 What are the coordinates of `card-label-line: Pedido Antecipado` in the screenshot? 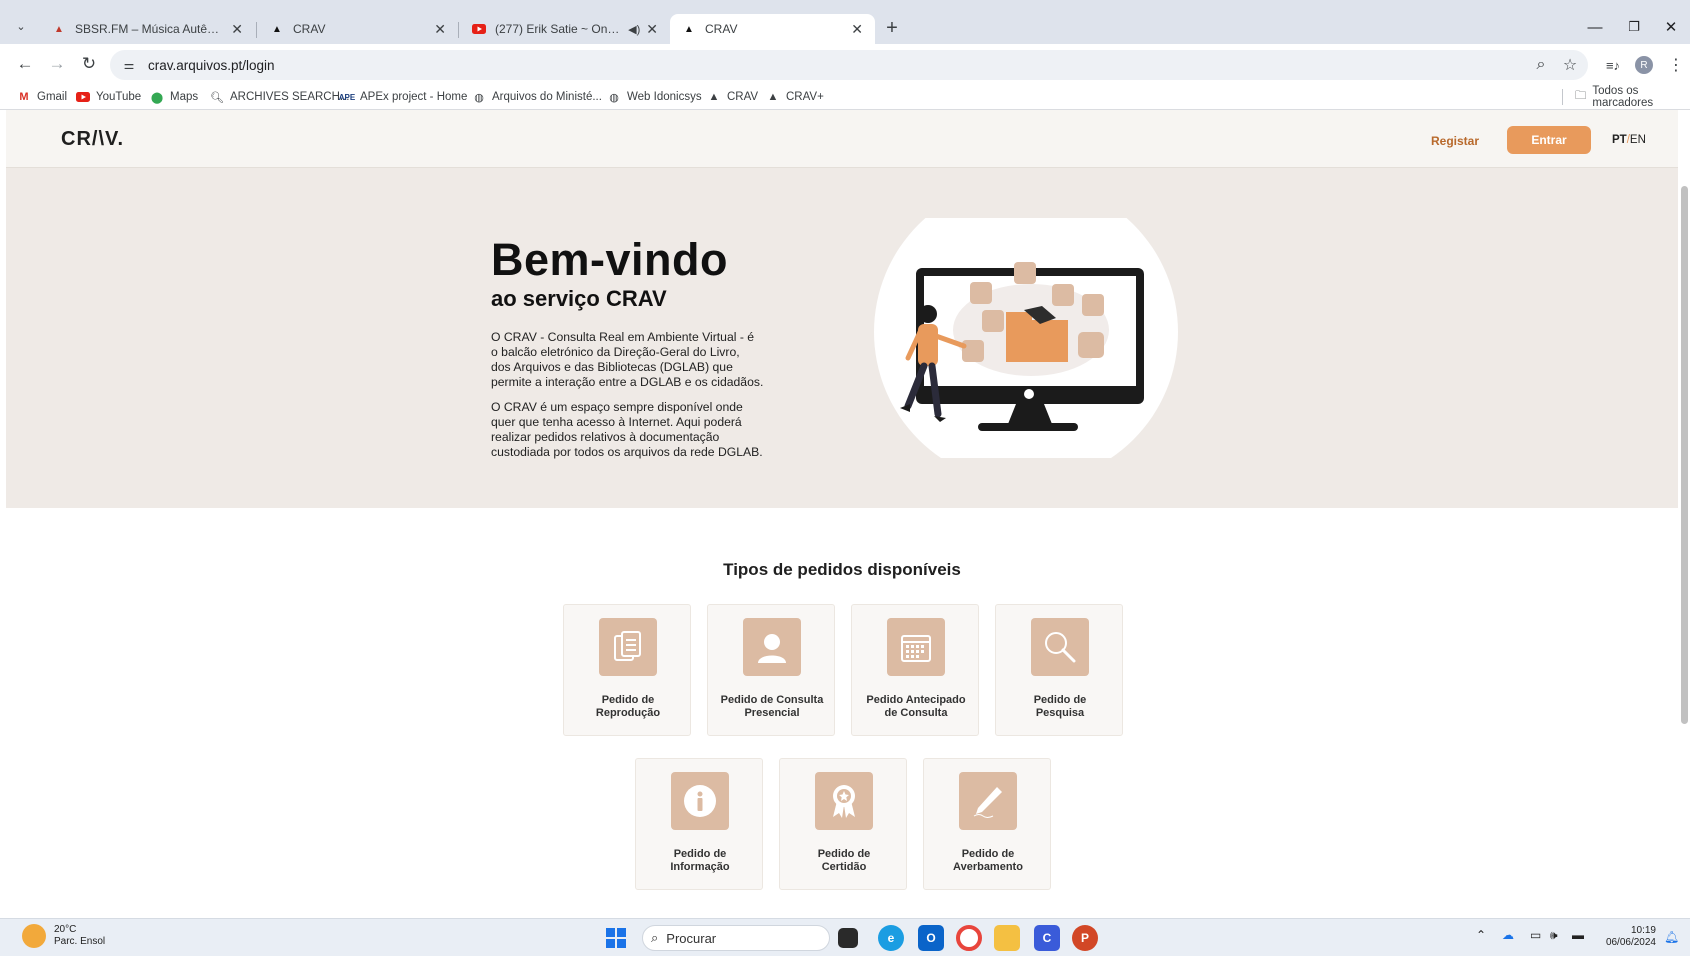 It's located at (916, 700).